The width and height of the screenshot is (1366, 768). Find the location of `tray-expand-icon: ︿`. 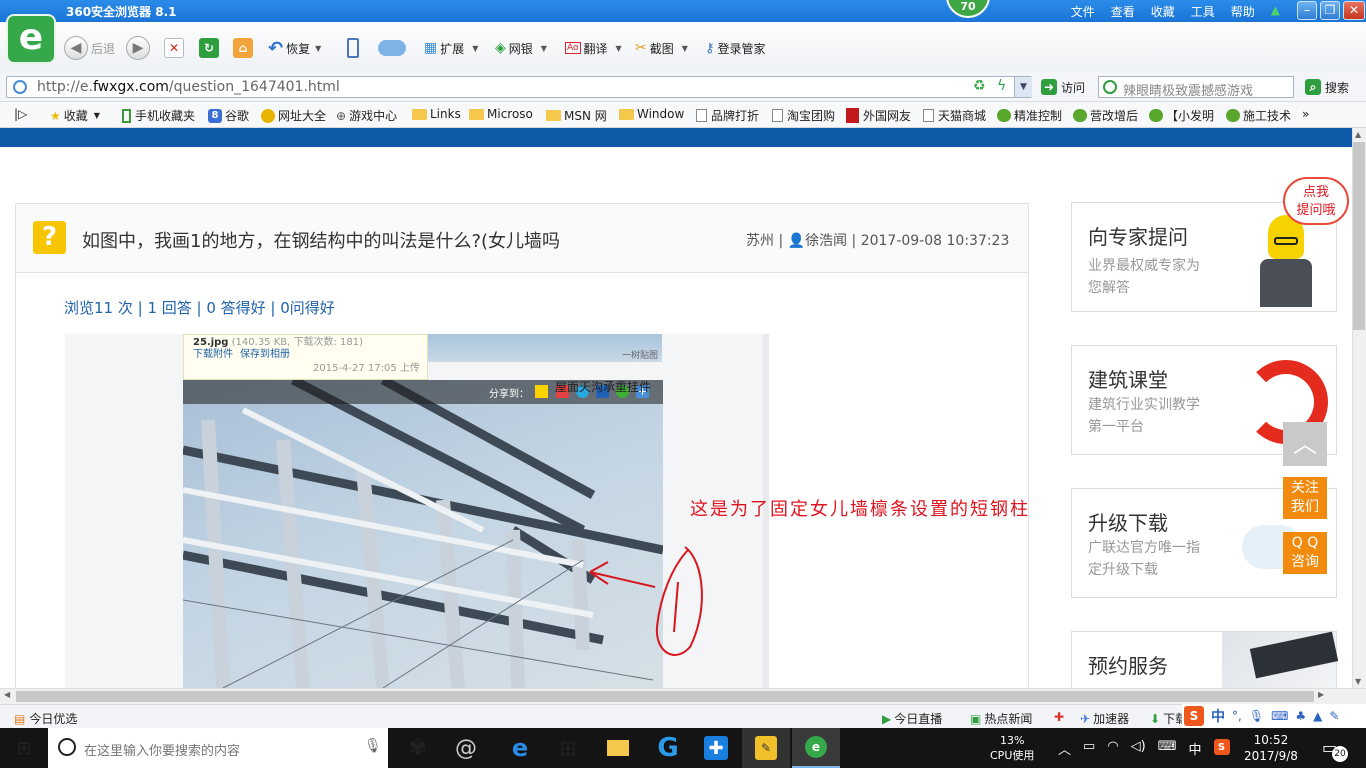

tray-expand-icon: ︿ is located at coordinates (1064, 748).